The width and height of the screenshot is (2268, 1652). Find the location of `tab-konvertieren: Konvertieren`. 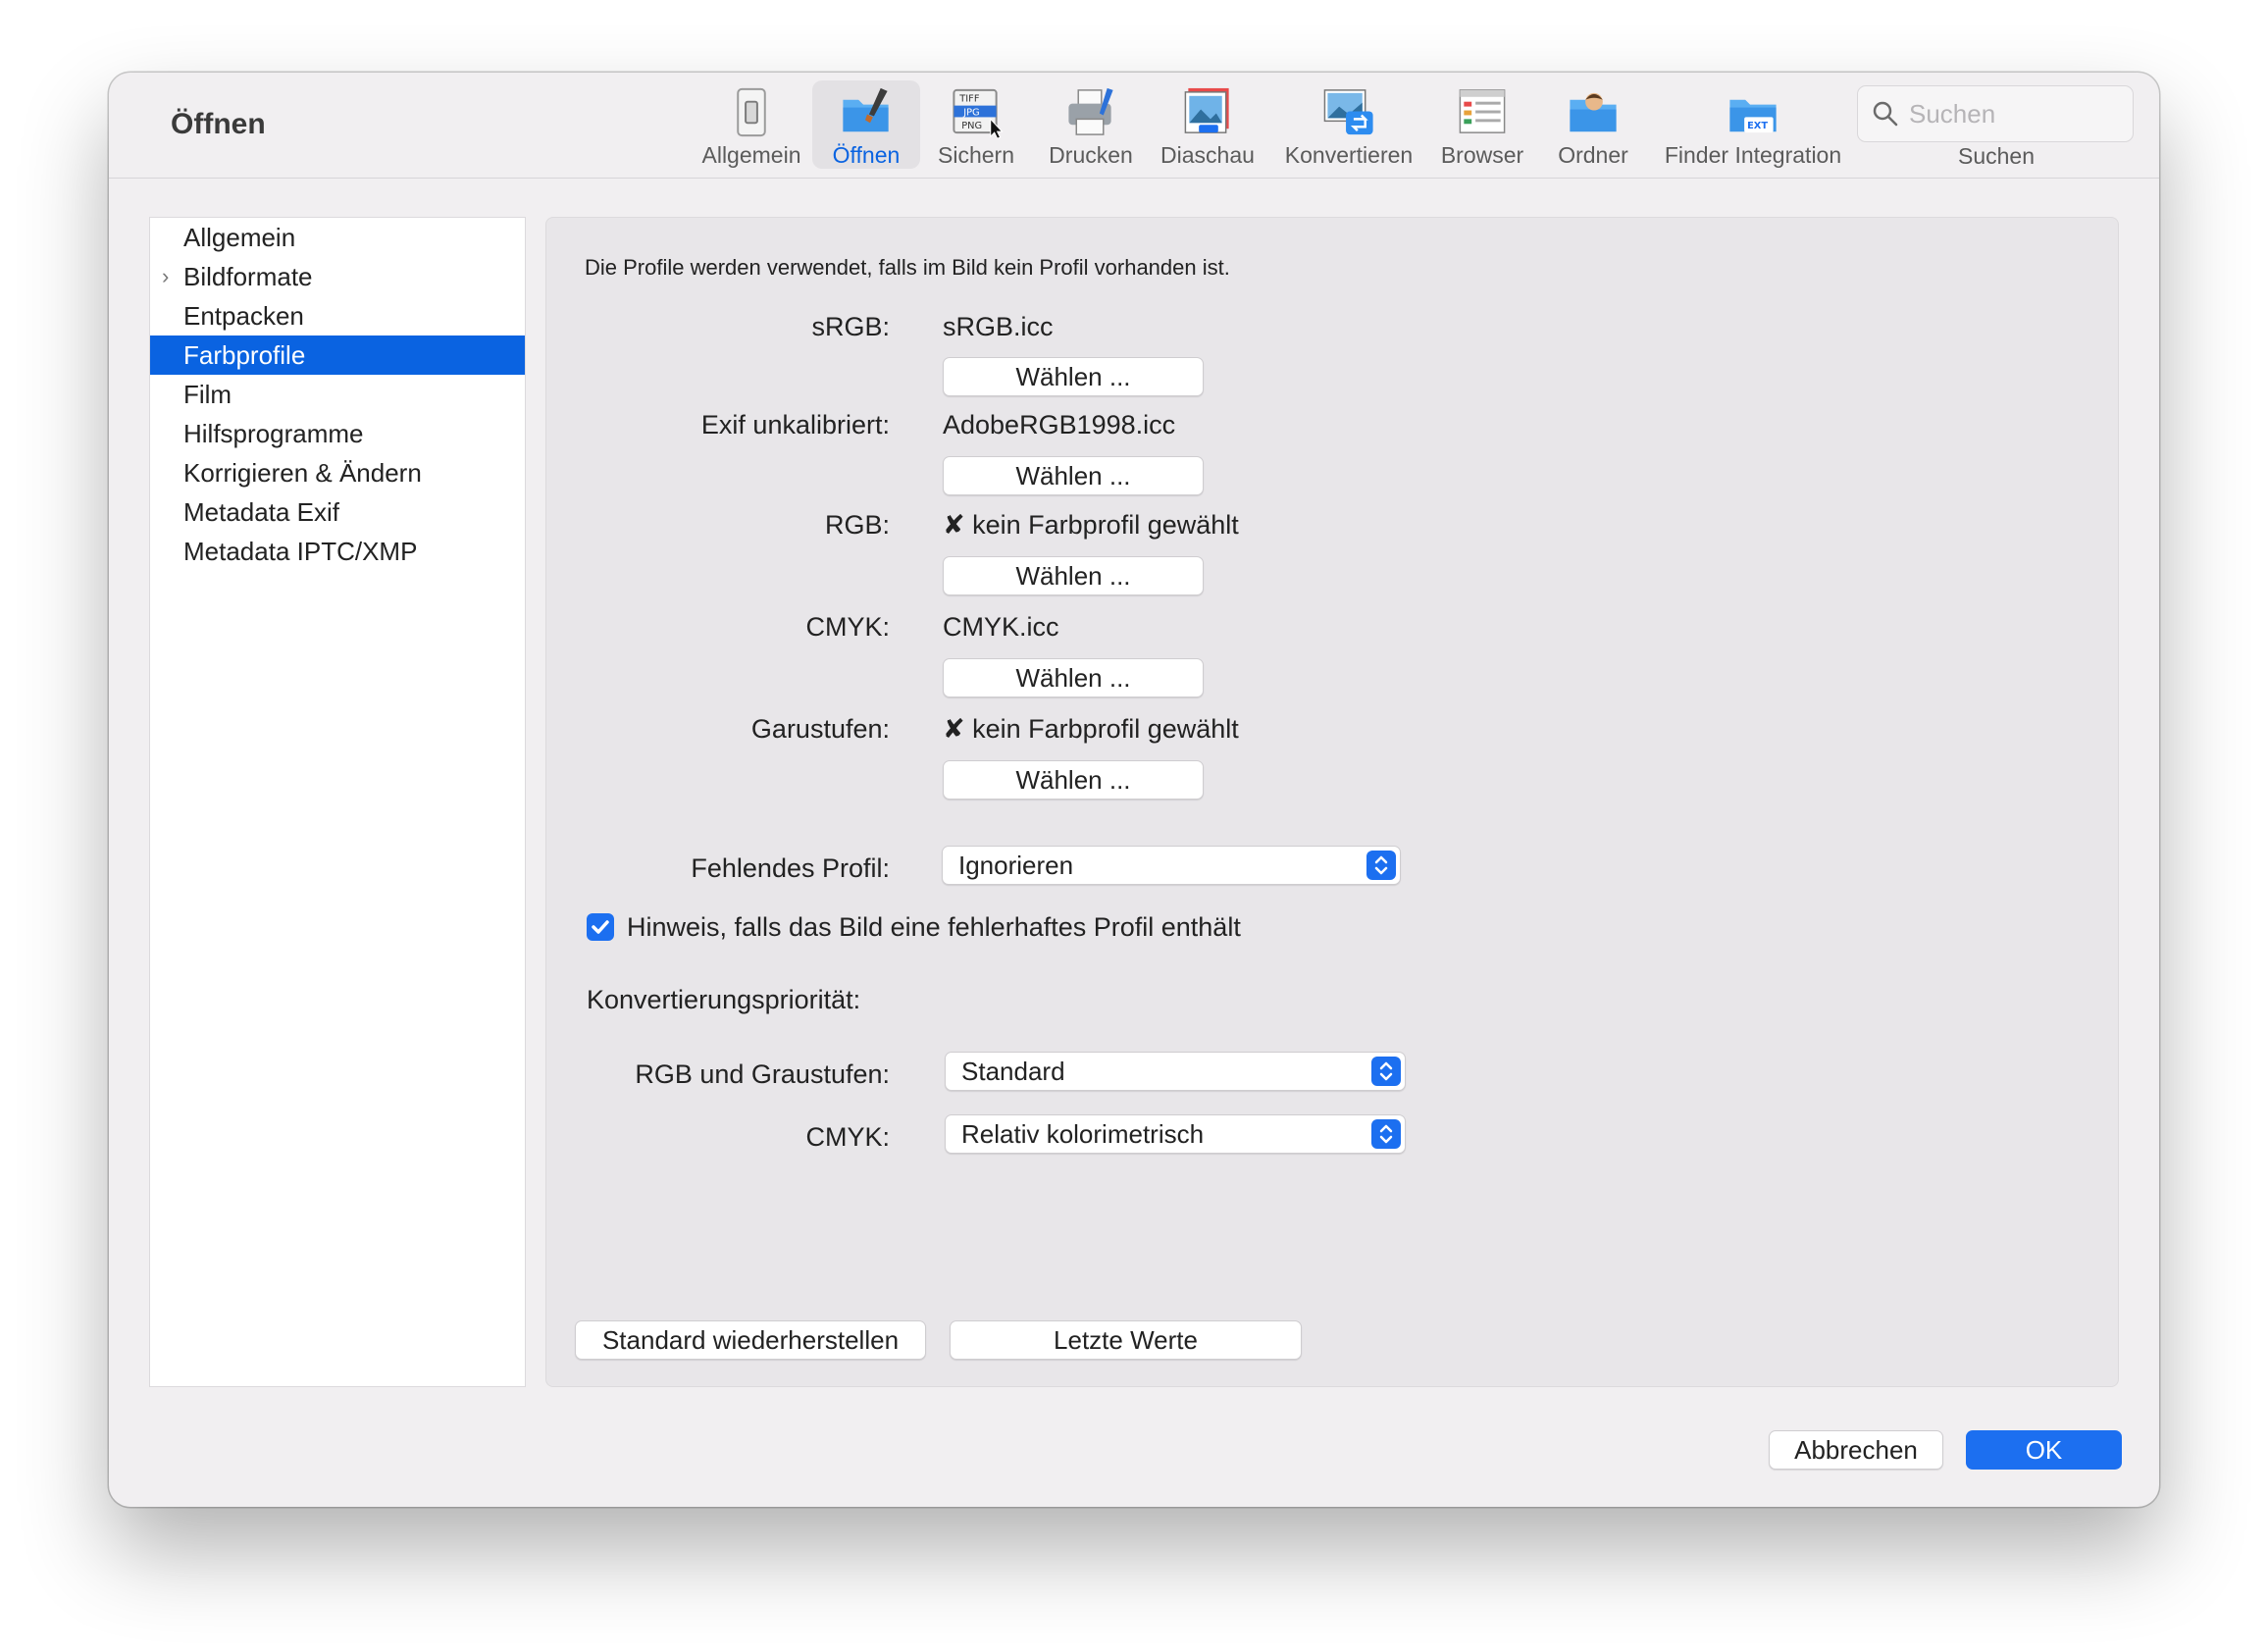

tab-konvertieren: Konvertieren is located at coordinates (1349, 124).